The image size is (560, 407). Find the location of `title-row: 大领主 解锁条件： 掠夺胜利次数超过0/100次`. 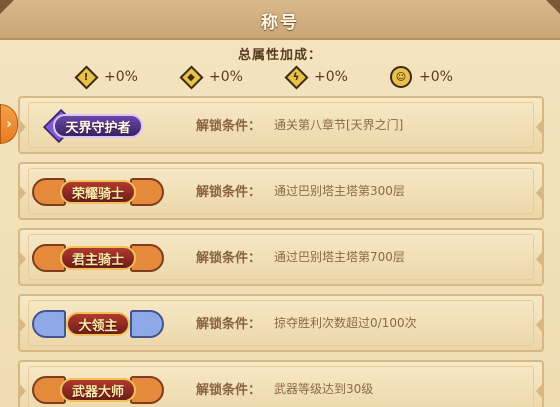

title-row: 大领主 解锁条件： 掠夺胜利次数超过0/100次 is located at coordinates (281, 323).